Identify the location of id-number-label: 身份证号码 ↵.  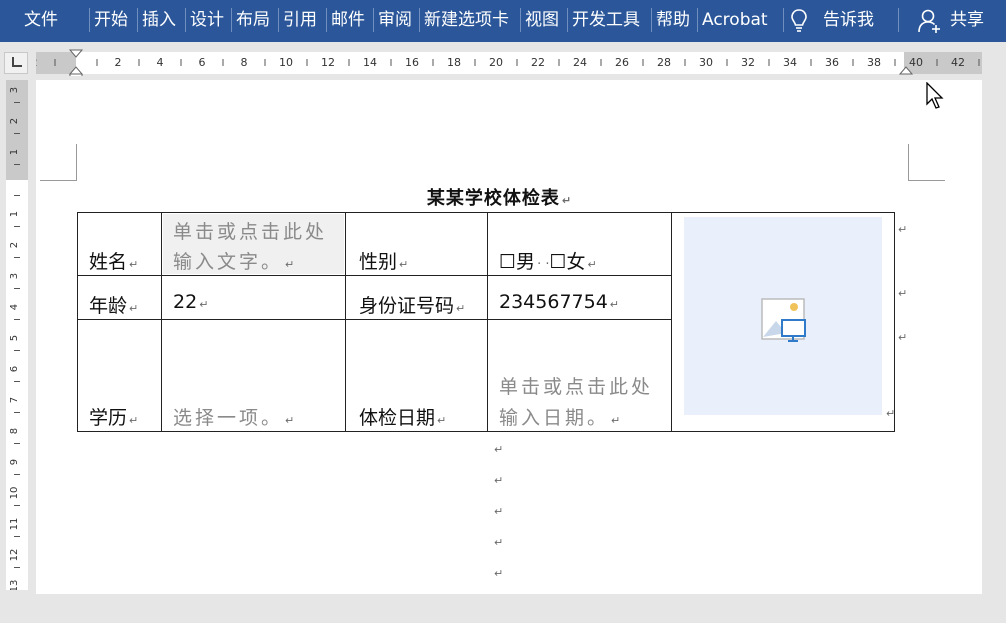
(412, 306).